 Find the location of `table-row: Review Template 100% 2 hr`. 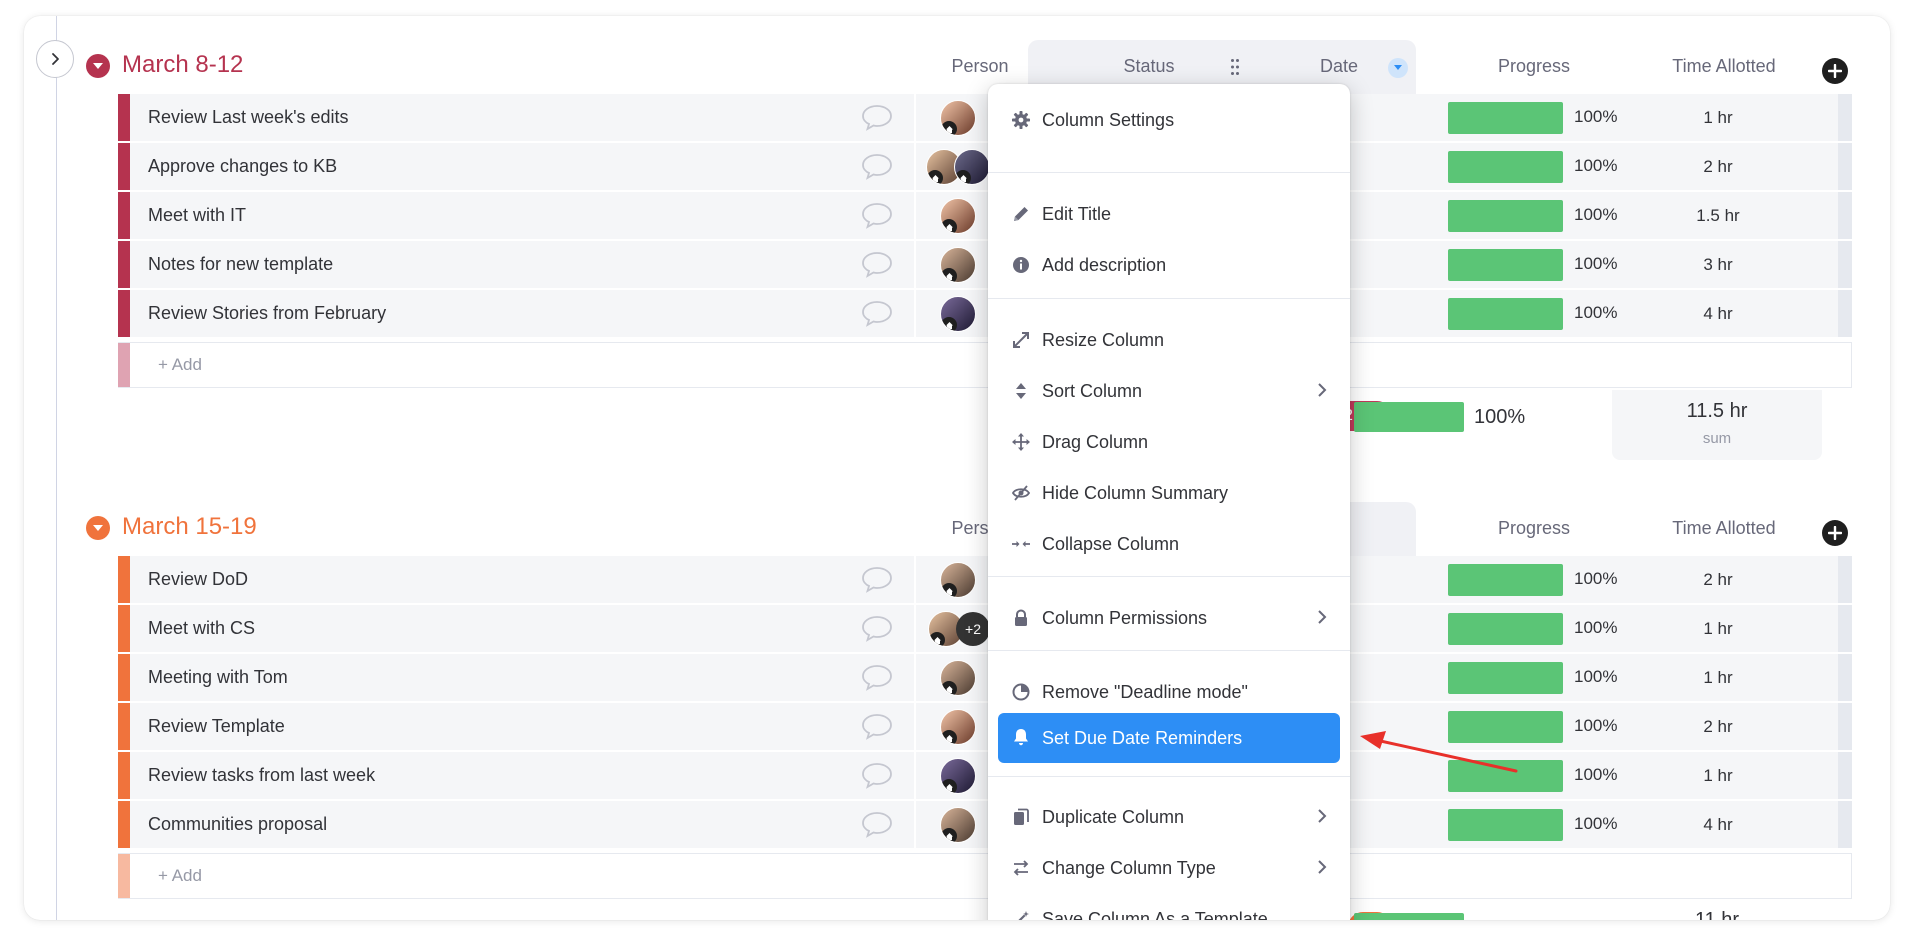

table-row: Review Template 100% 2 hr is located at coordinates (985, 727).